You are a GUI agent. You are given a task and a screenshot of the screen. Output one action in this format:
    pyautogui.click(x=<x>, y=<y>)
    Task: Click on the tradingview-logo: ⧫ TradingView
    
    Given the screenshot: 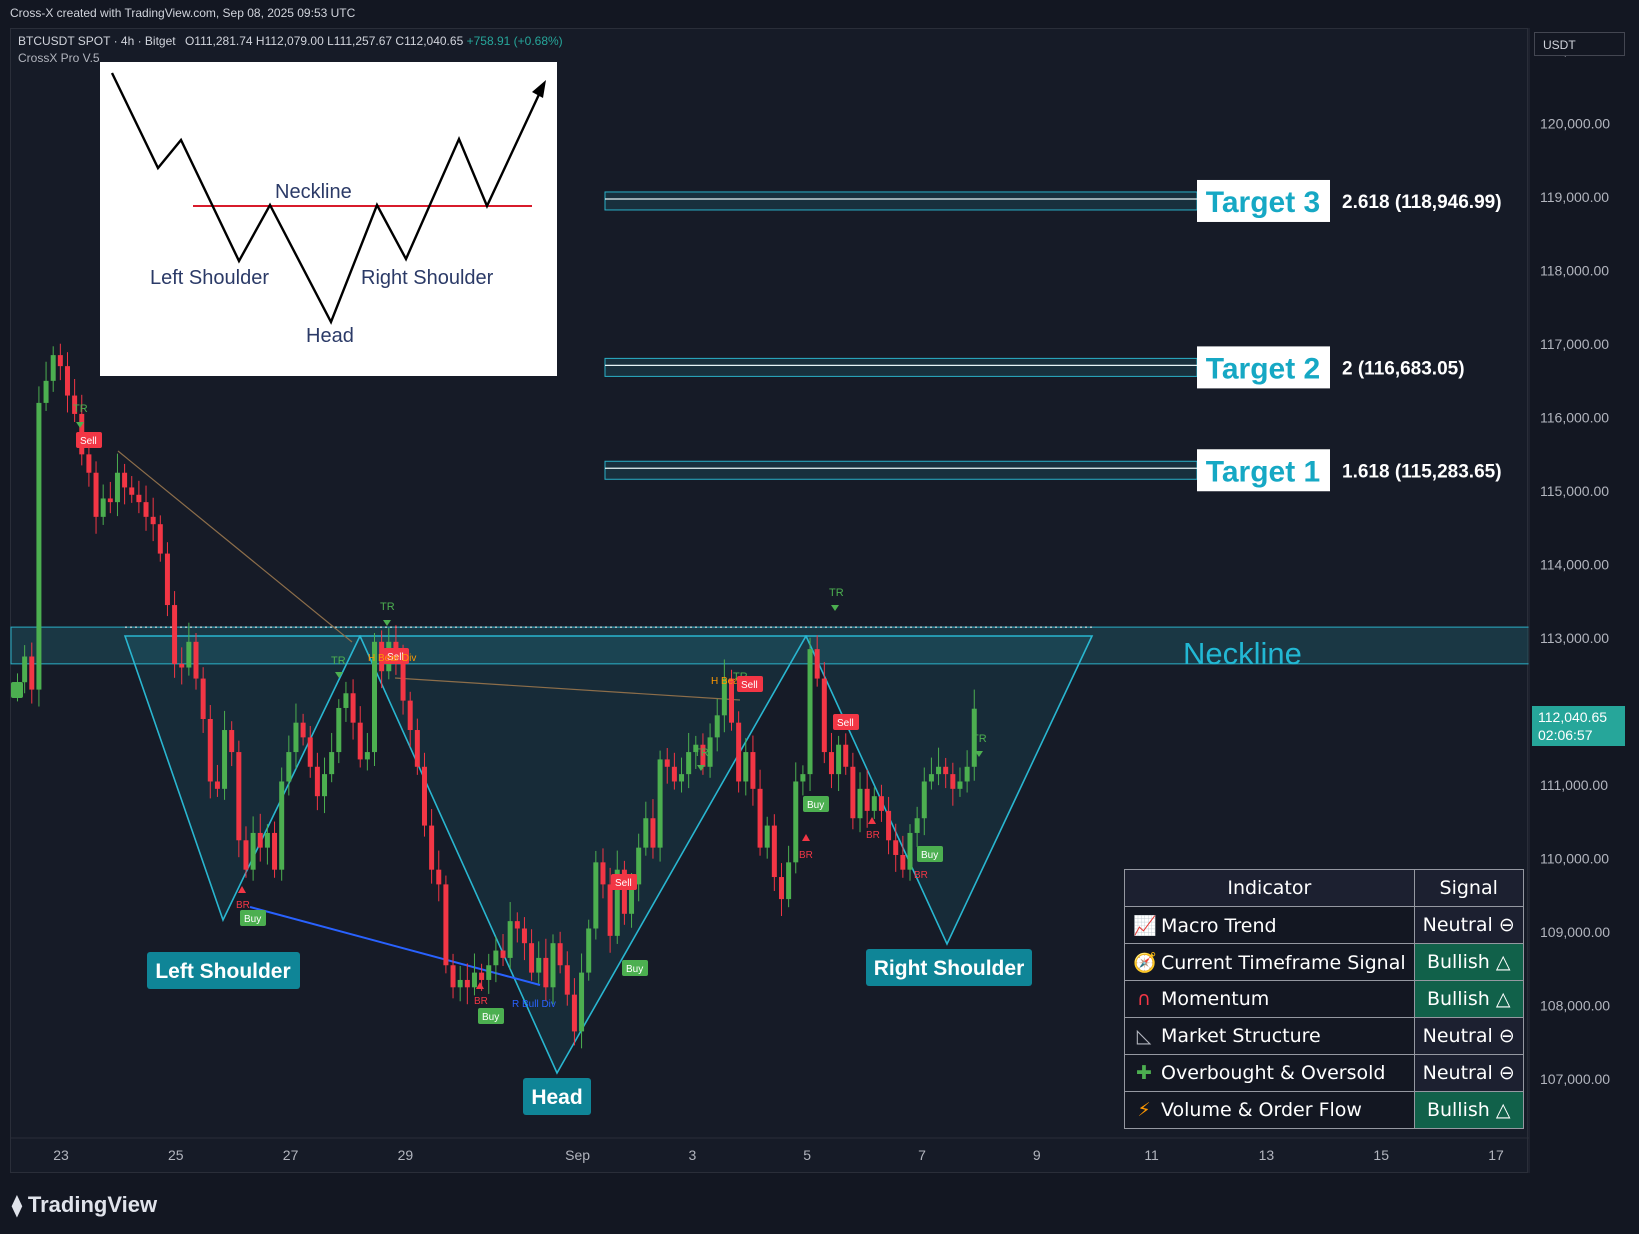 What is the action you would take?
    pyautogui.click(x=84, y=1205)
    